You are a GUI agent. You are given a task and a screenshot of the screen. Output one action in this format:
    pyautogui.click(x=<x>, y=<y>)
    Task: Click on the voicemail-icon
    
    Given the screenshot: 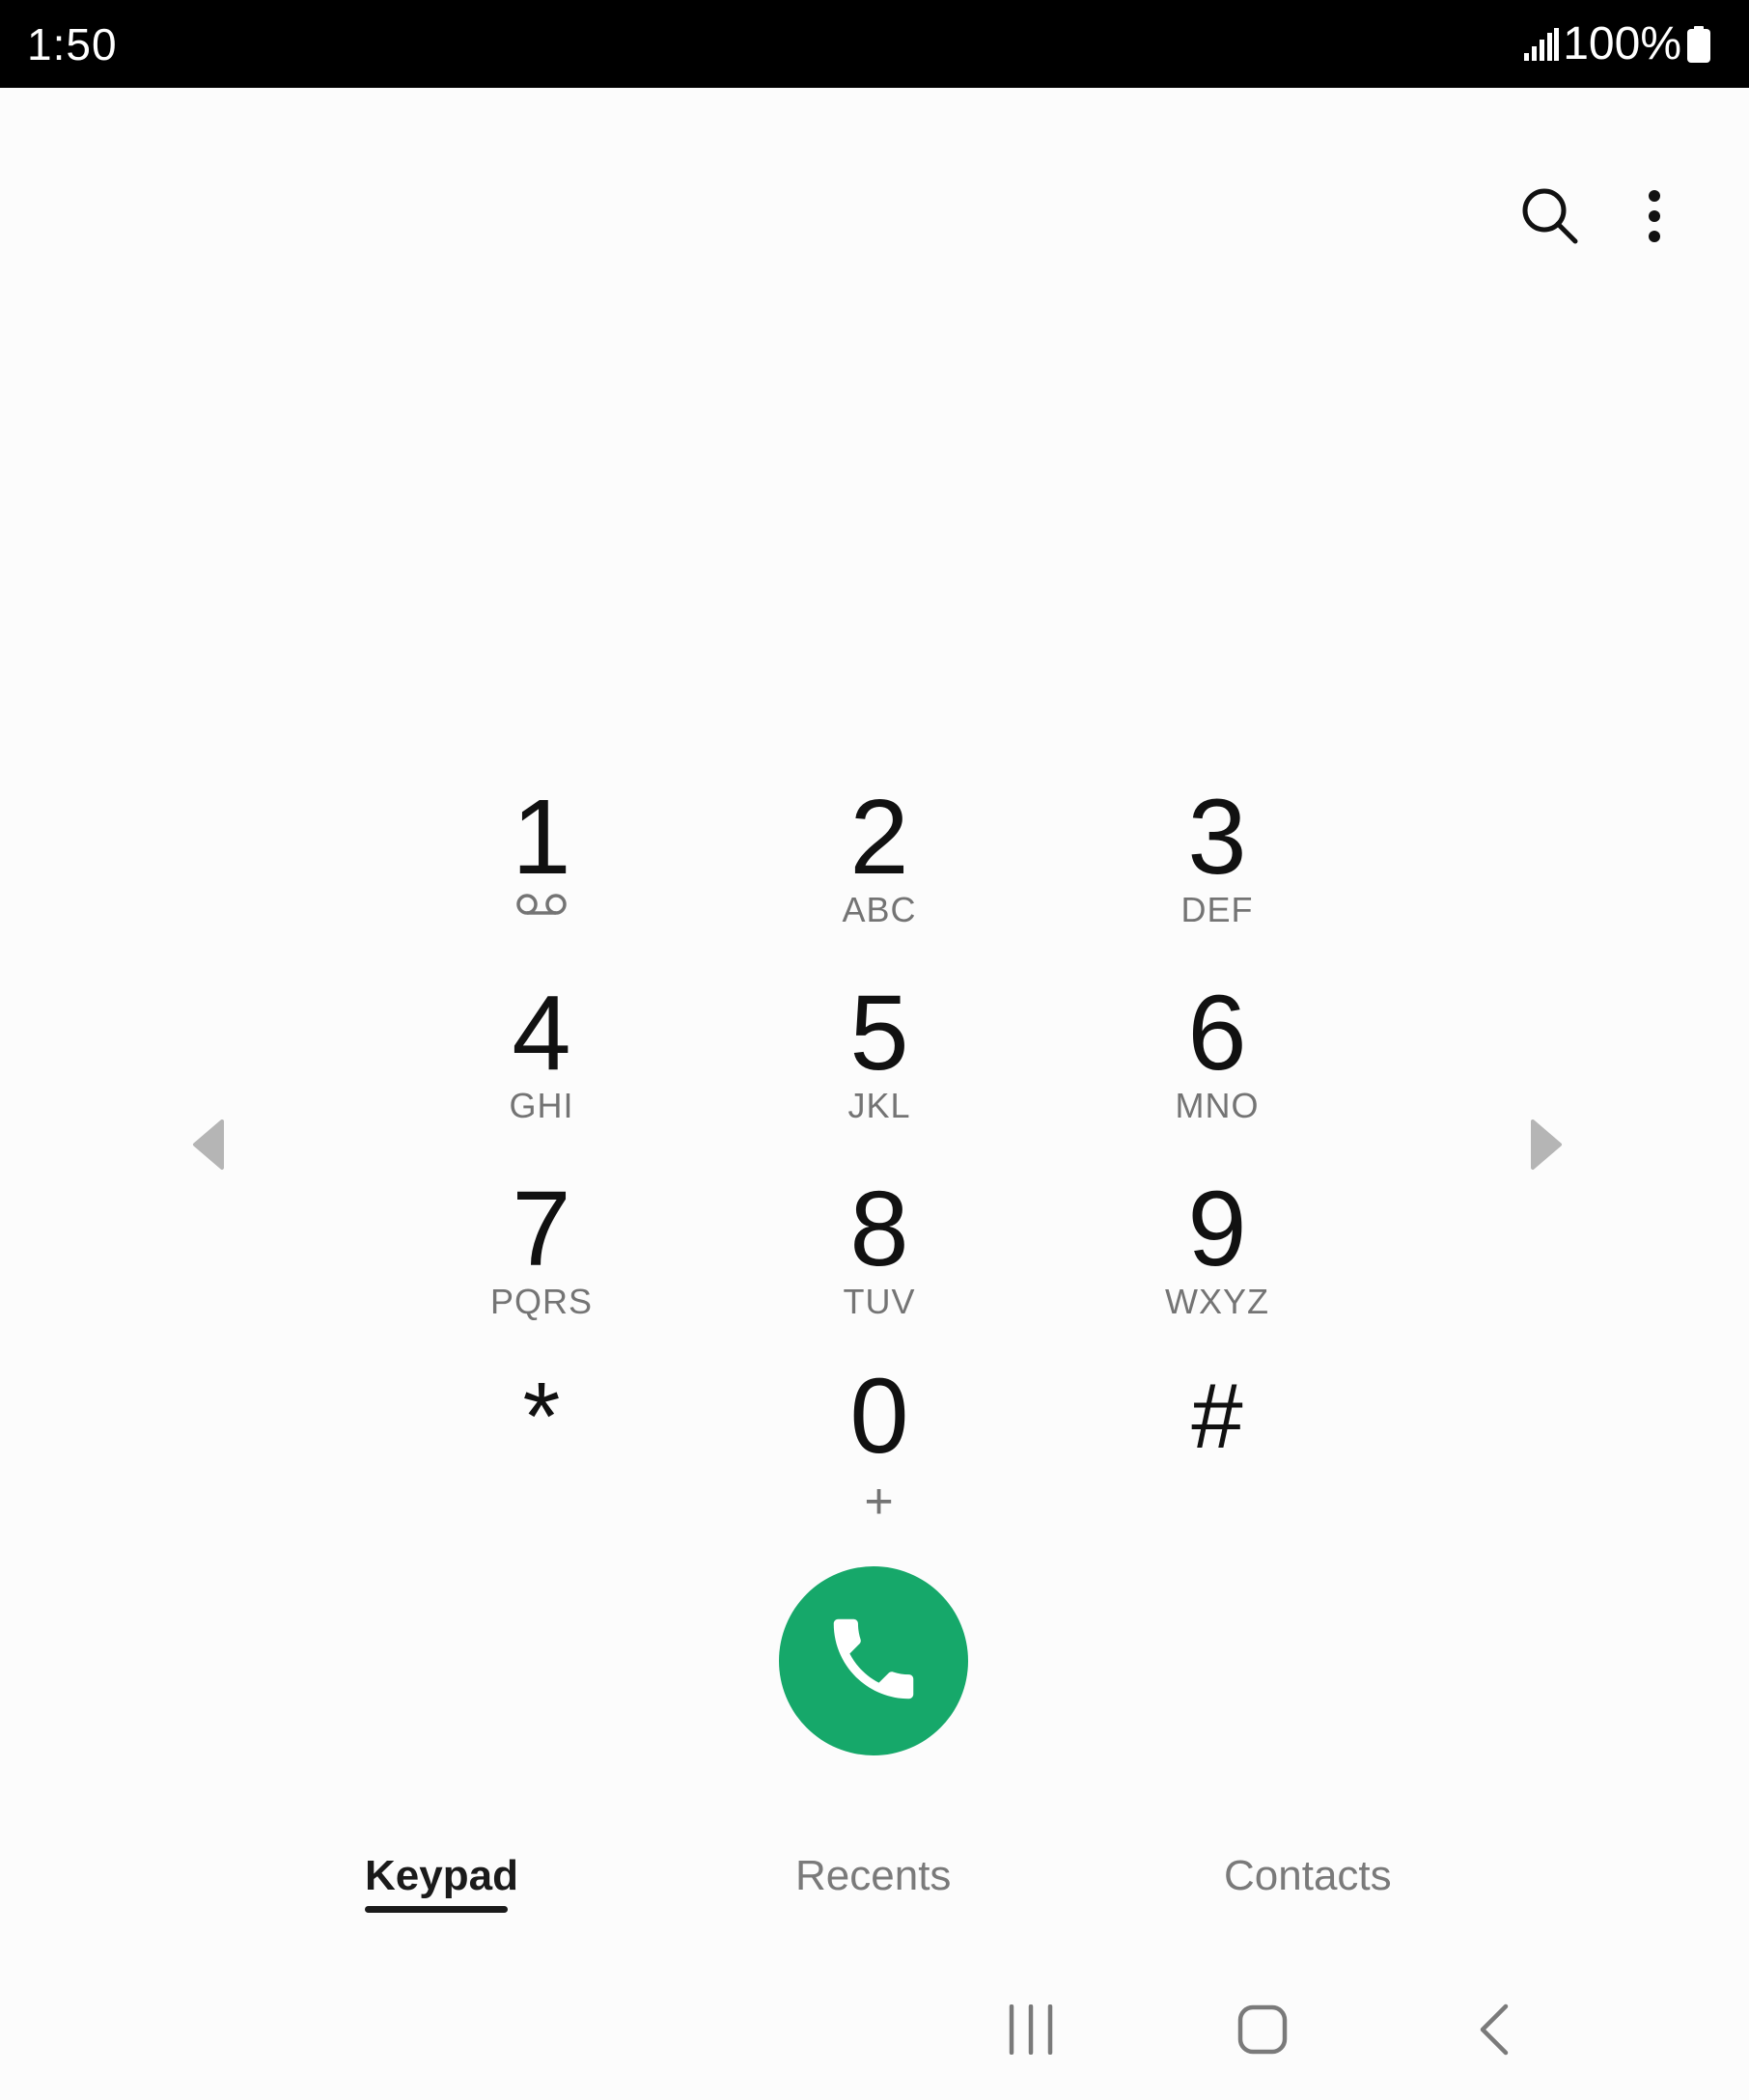 What is the action you would take?
    pyautogui.click(x=541, y=904)
    